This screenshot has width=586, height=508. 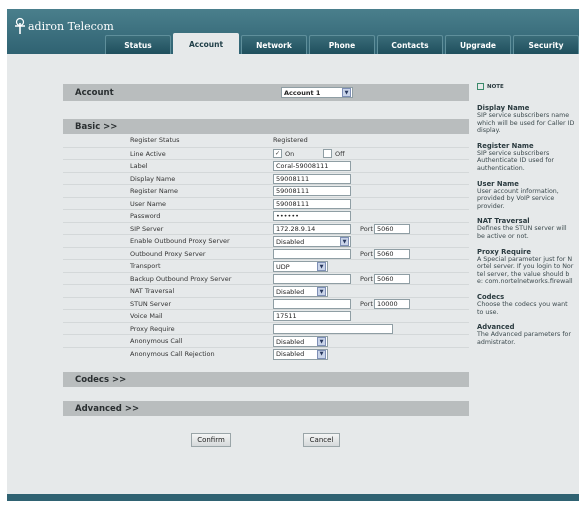 I want to click on transport-row: Transport UDP ▼, so click(x=266, y=265).